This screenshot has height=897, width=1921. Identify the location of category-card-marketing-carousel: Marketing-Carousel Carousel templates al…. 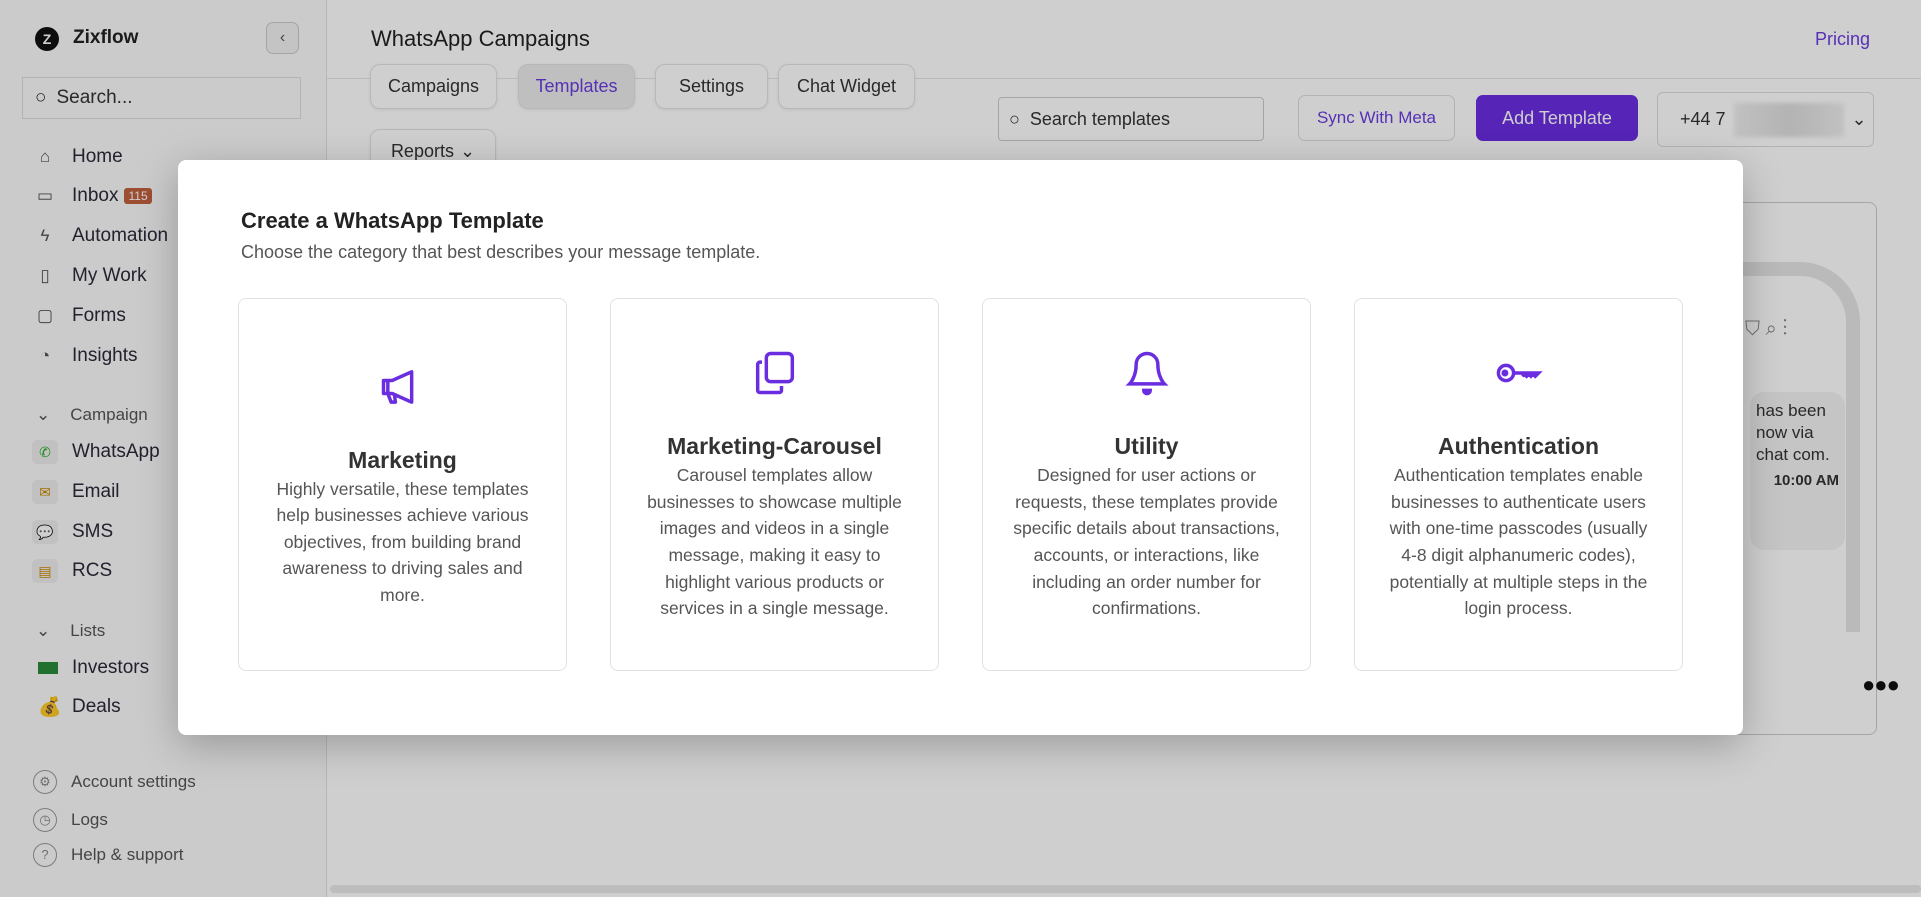
(774, 484).